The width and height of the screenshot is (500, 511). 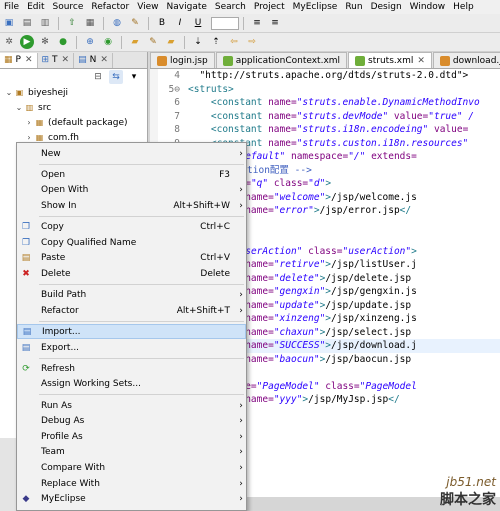 What do you see at coordinates (275, 23) in the screenshot?
I see `align-center-icon: ≡` at bounding box center [275, 23].